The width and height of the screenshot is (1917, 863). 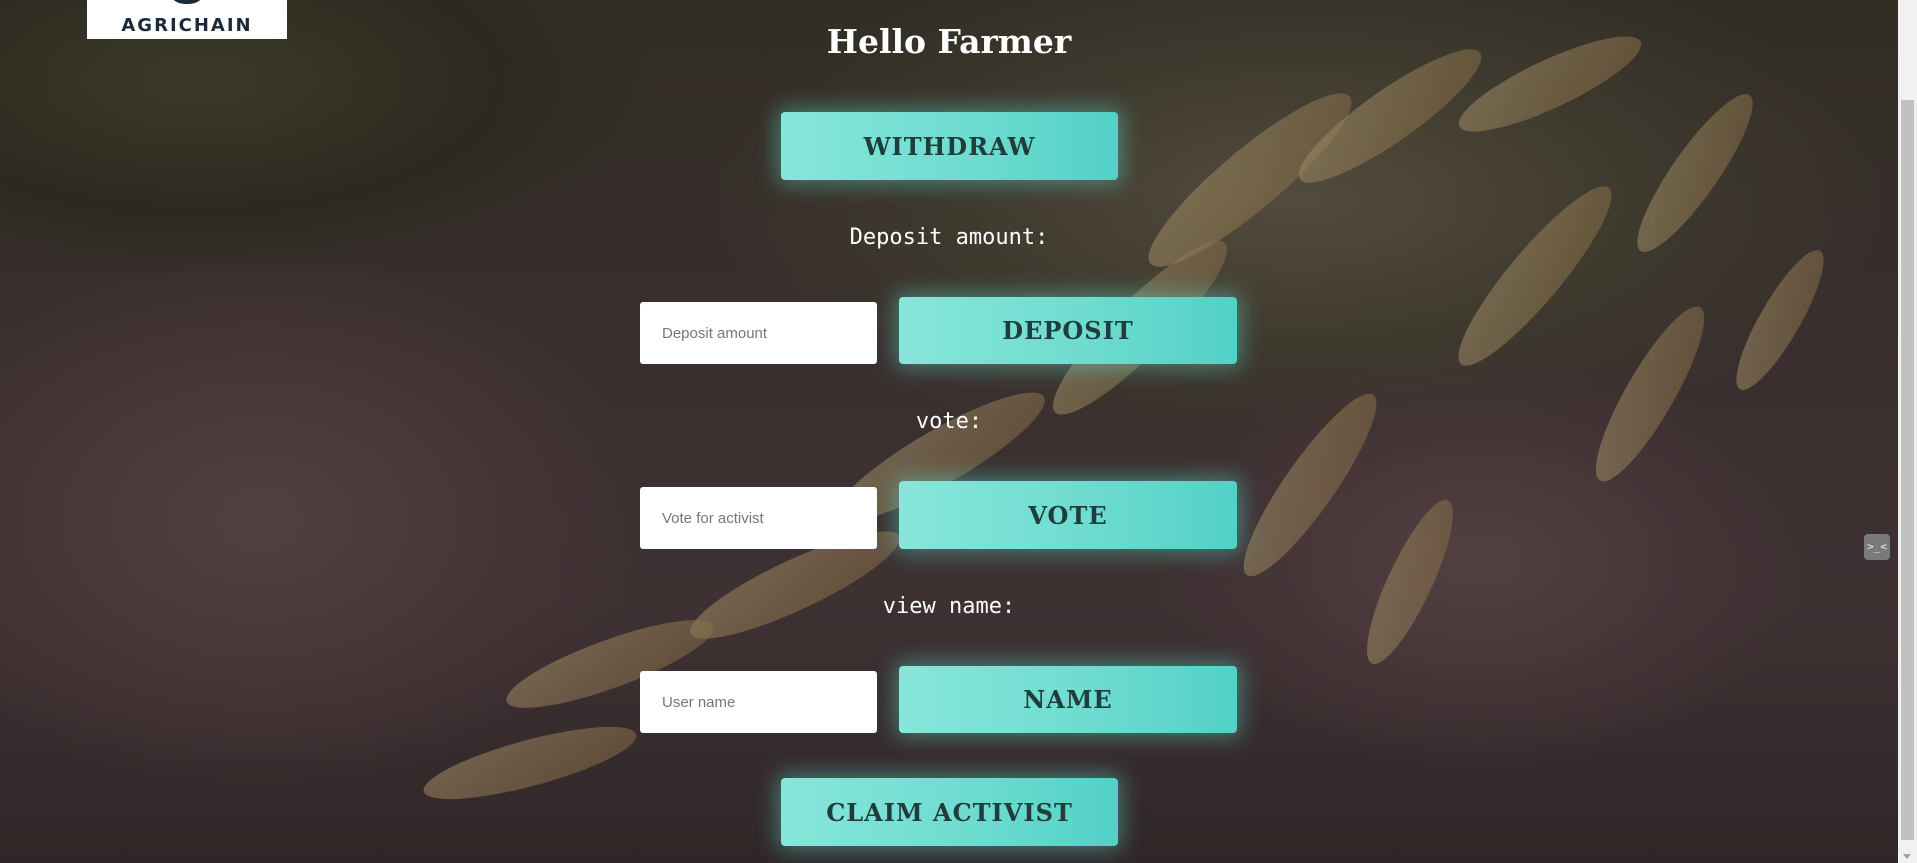 I want to click on view-name-label: view name:, so click(x=949, y=606).